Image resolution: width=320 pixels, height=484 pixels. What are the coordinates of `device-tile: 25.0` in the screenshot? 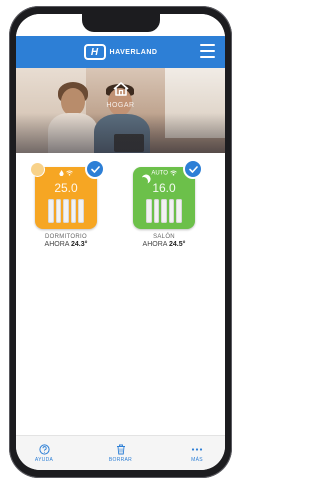 It's located at (67, 194).